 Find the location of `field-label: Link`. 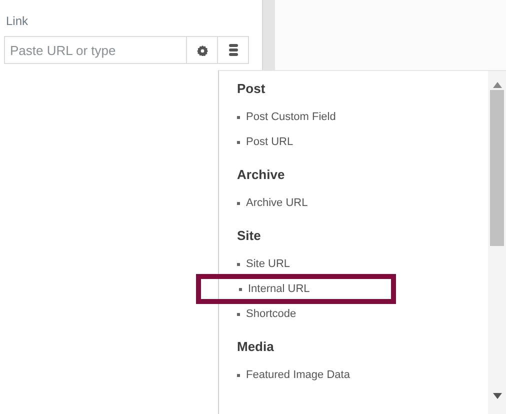

field-label: Link is located at coordinates (18, 21).